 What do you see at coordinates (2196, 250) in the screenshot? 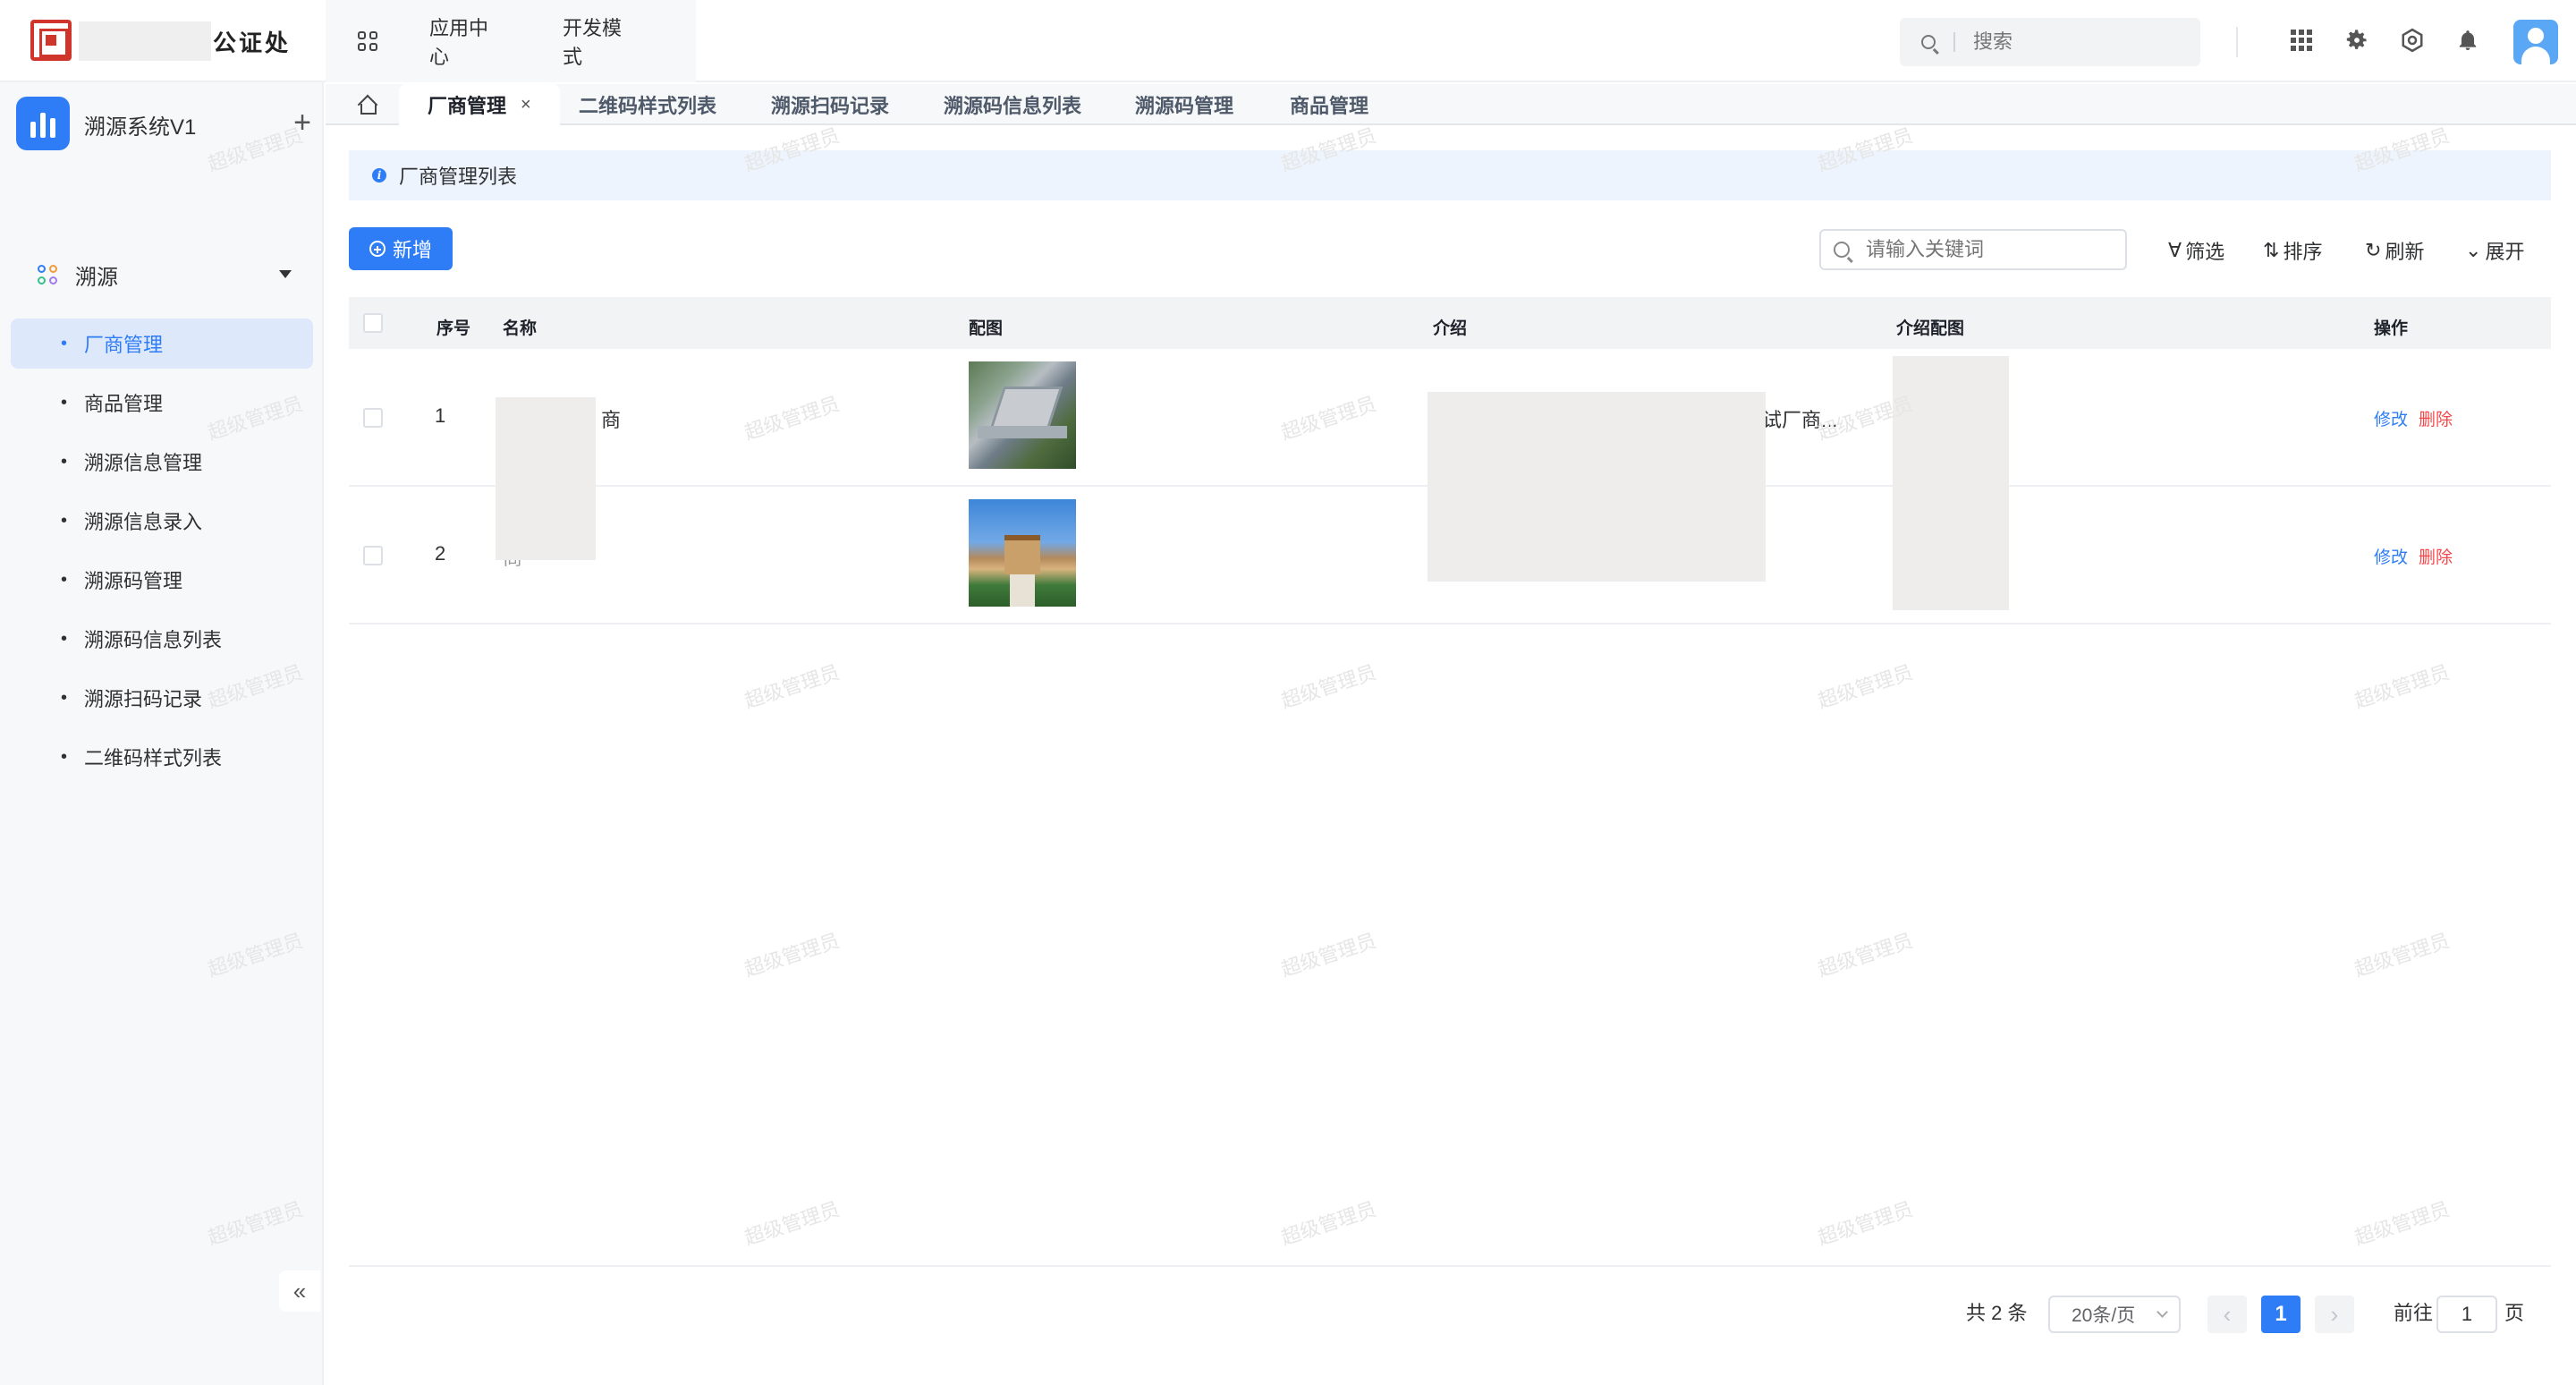
I see `filter-button: ∀ 筛选` at bounding box center [2196, 250].